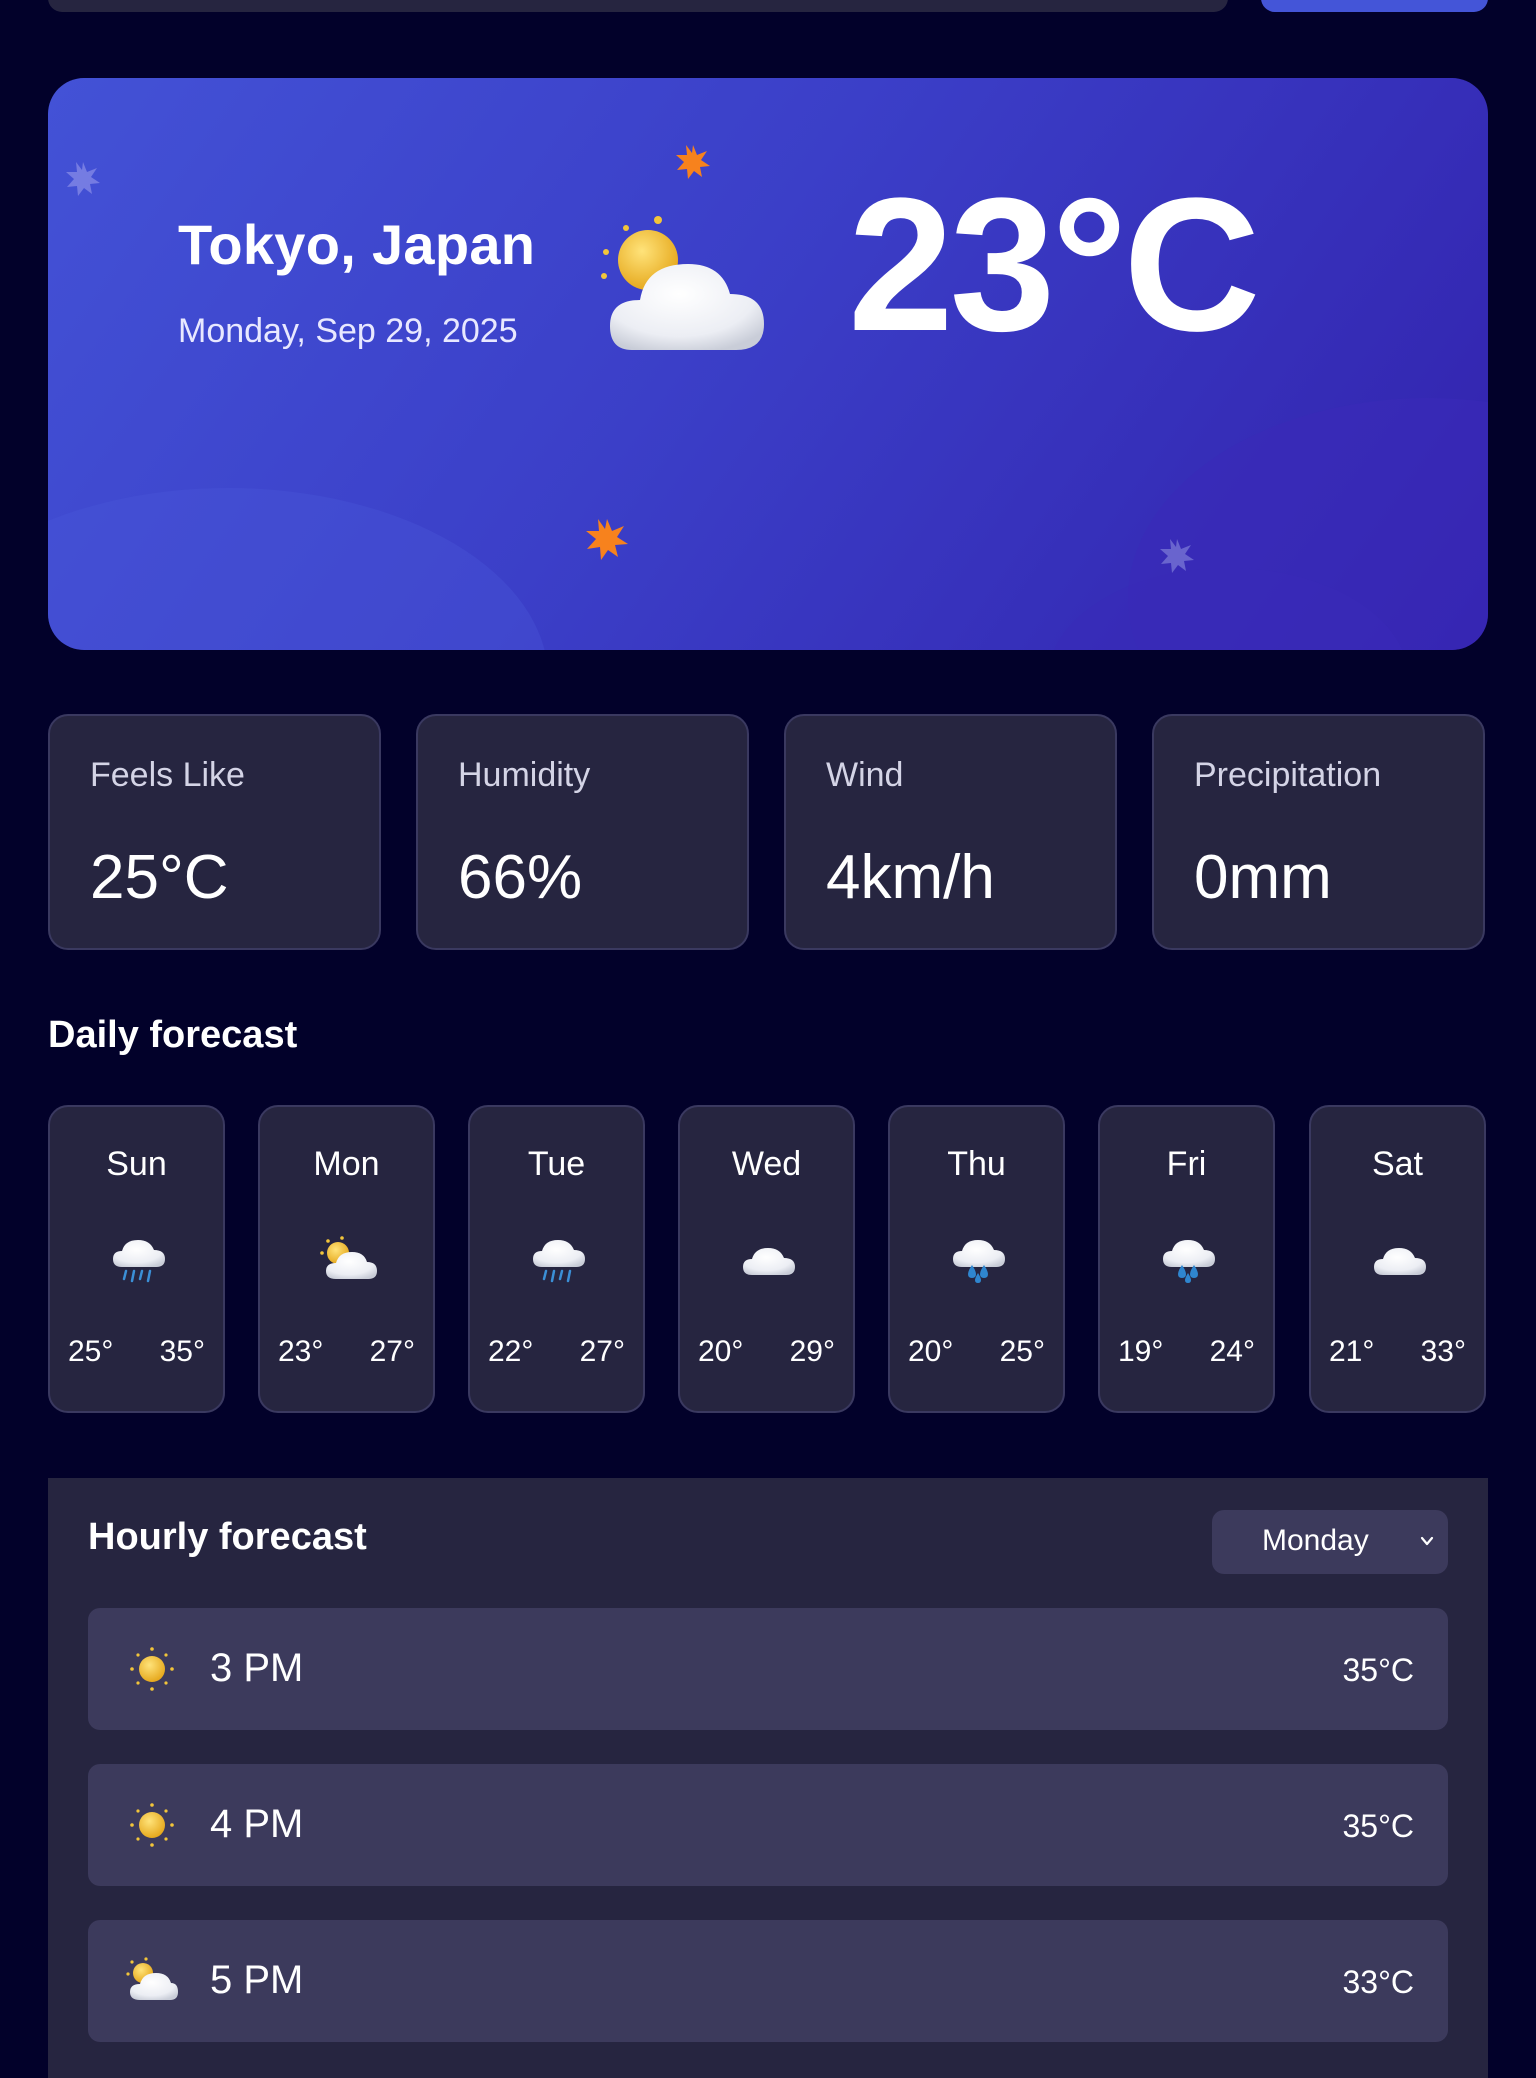 The width and height of the screenshot is (1536, 2078). What do you see at coordinates (520, 877) in the screenshot?
I see `stat-value: 66%` at bounding box center [520, 877].